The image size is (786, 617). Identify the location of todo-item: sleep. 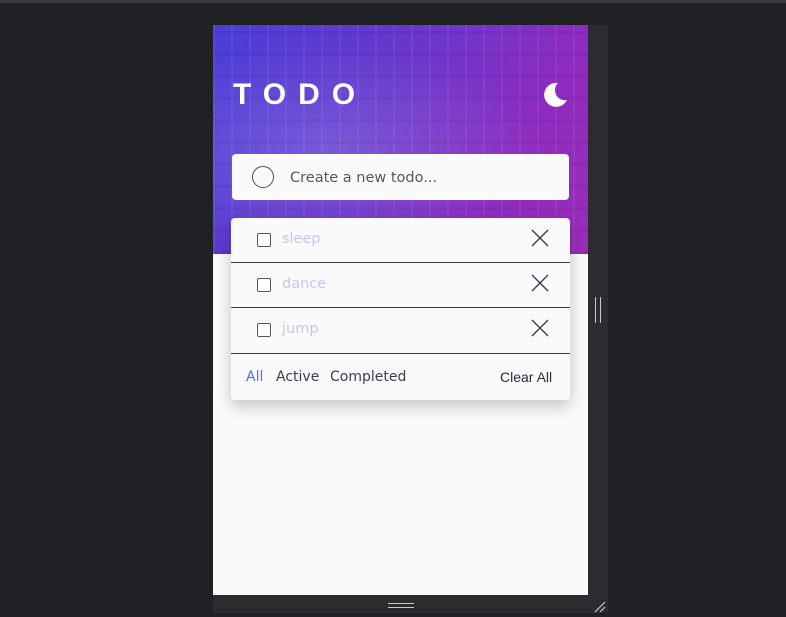
(400, 240).